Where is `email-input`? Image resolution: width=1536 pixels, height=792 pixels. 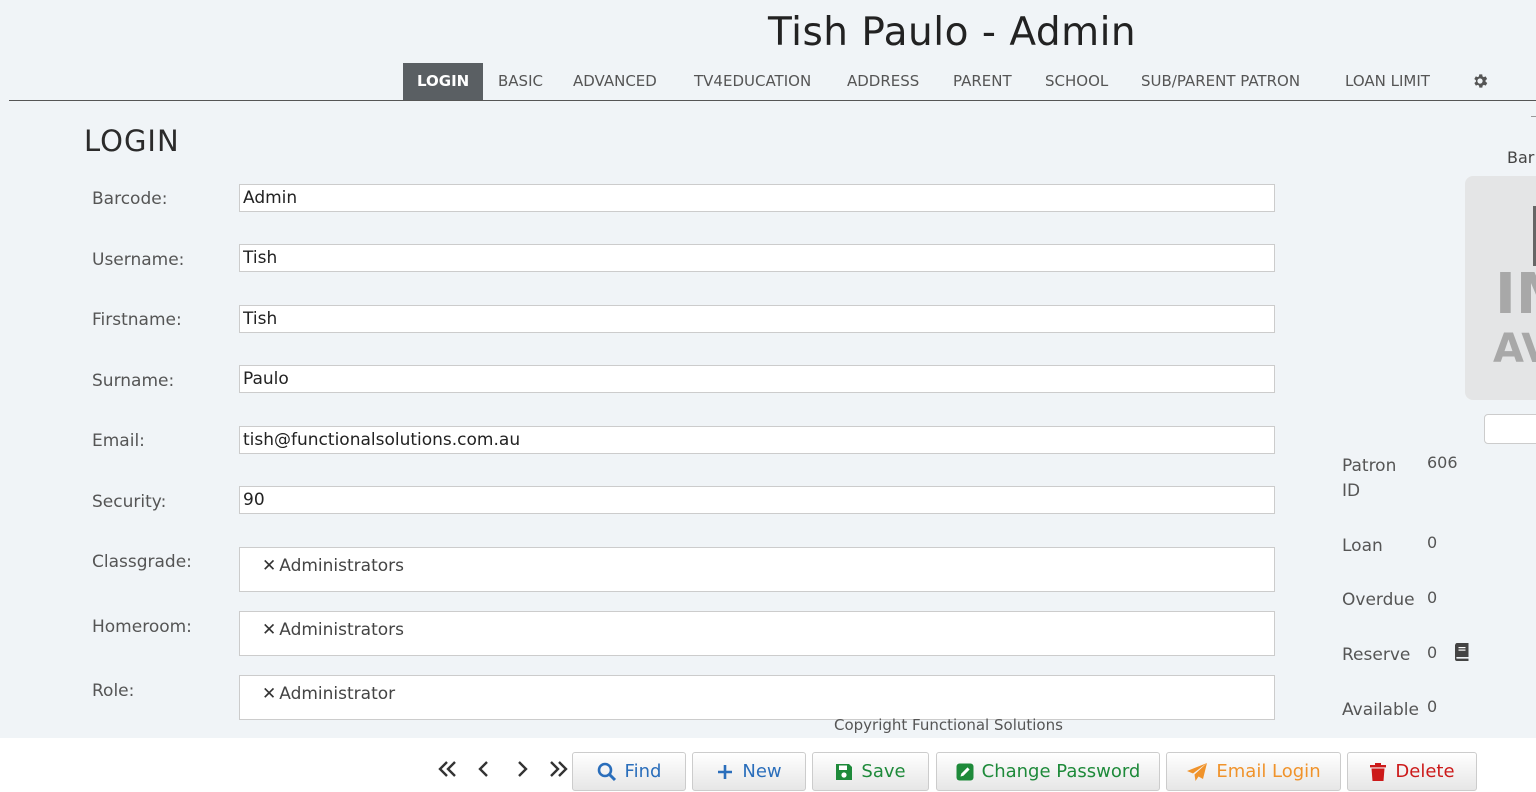
email-input is located at coordinates (757, 440).